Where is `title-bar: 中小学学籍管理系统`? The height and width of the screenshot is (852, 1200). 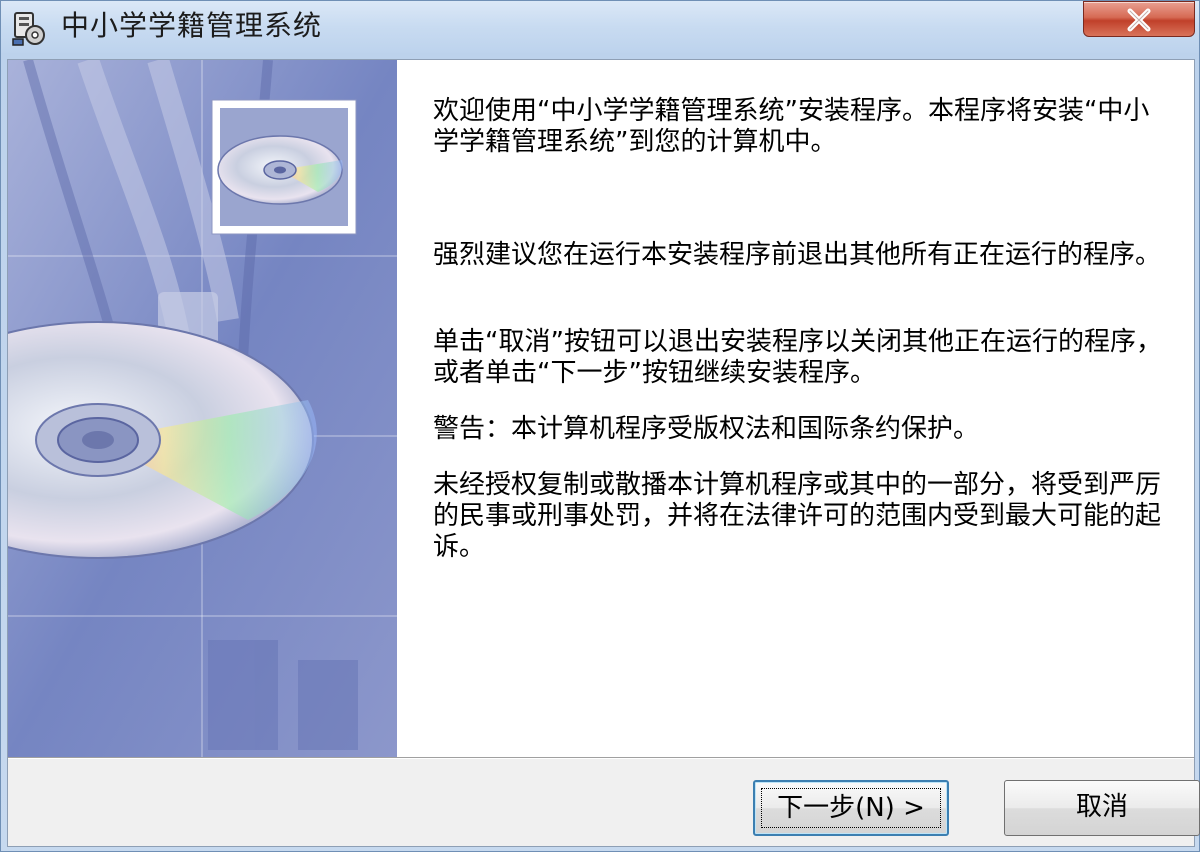 title-bar: 中小学学籍管理系统 is located at coordinates (600, 27).